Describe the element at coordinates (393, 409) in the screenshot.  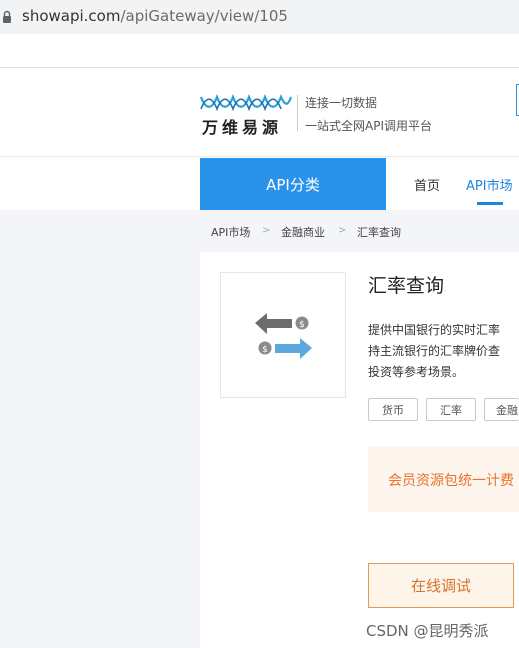
I see `tag-currency: 货币` at that location.